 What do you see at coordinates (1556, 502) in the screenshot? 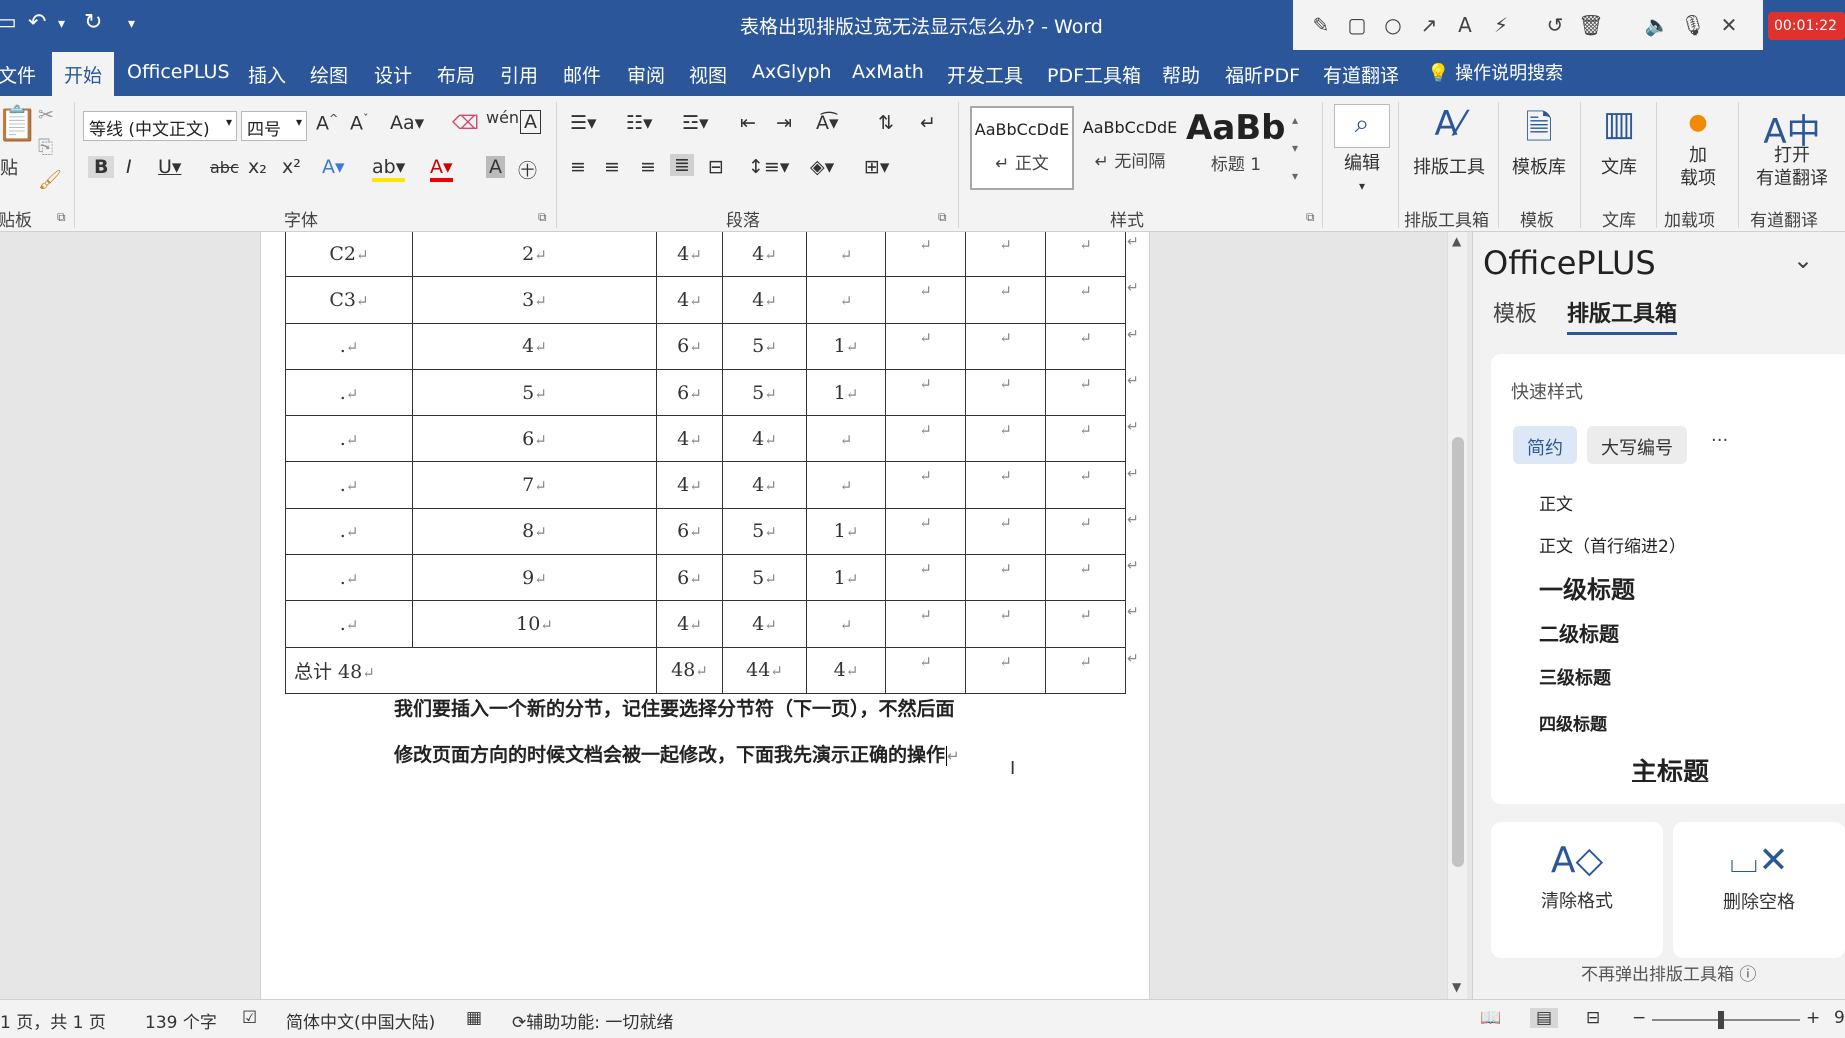
I see `style-item-body: 正文` at bounding box center [1556, 502].